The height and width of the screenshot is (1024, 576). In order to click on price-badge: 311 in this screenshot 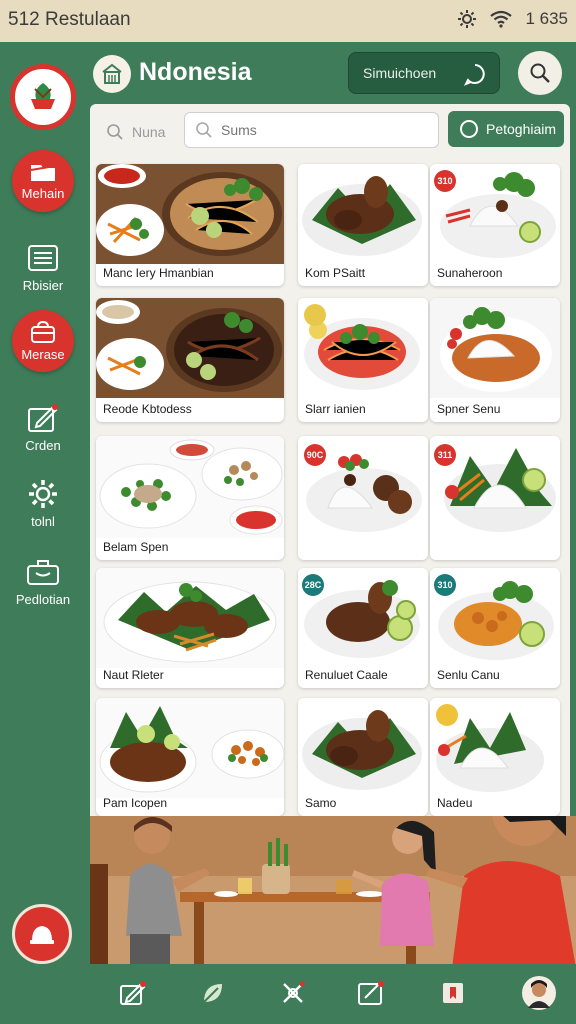, I will do `click(445, 455)`.